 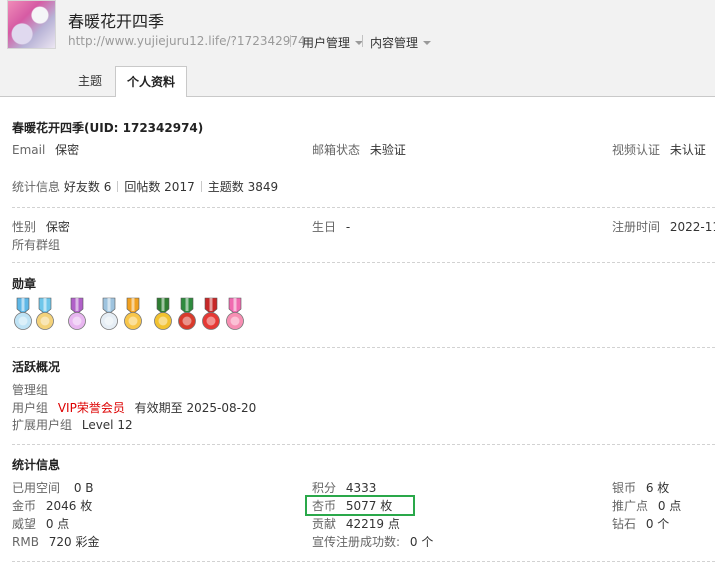 I want to click on points-label: 积分, so click(x=324, y=488).